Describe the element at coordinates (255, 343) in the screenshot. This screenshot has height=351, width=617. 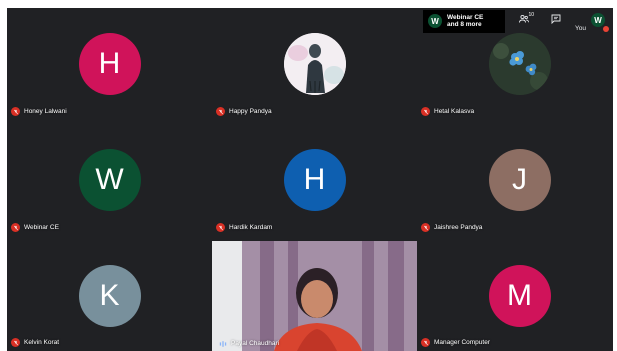
I see `participant-name: Payal Chaudhari` at that location.